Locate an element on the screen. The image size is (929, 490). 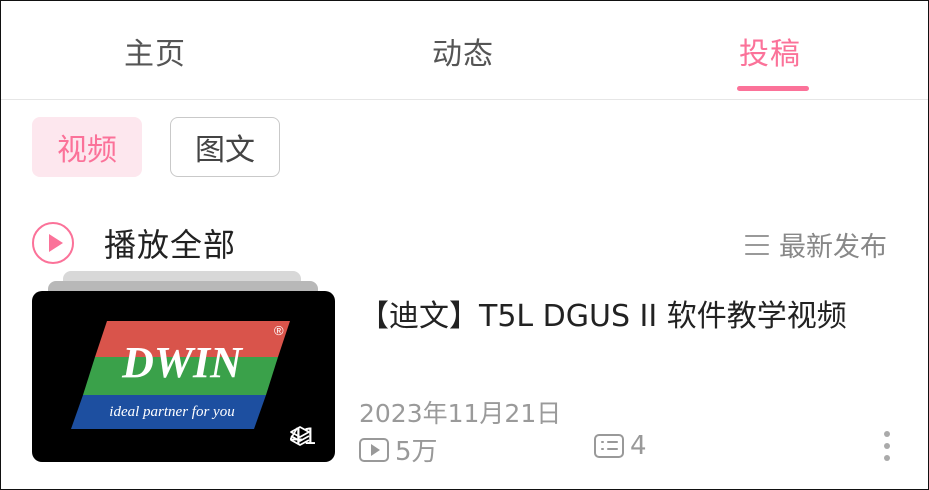
active-tab-indicator is located at coordinates (773, 88).